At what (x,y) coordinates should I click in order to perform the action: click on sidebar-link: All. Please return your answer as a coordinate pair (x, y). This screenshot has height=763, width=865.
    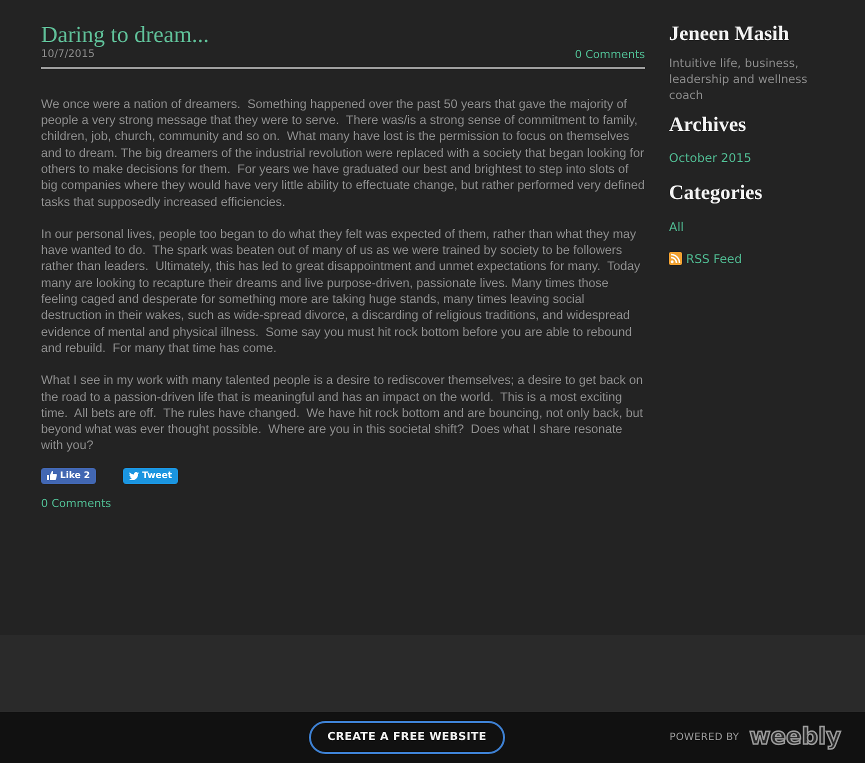
    Looking at the image, I should click on (676, 227).